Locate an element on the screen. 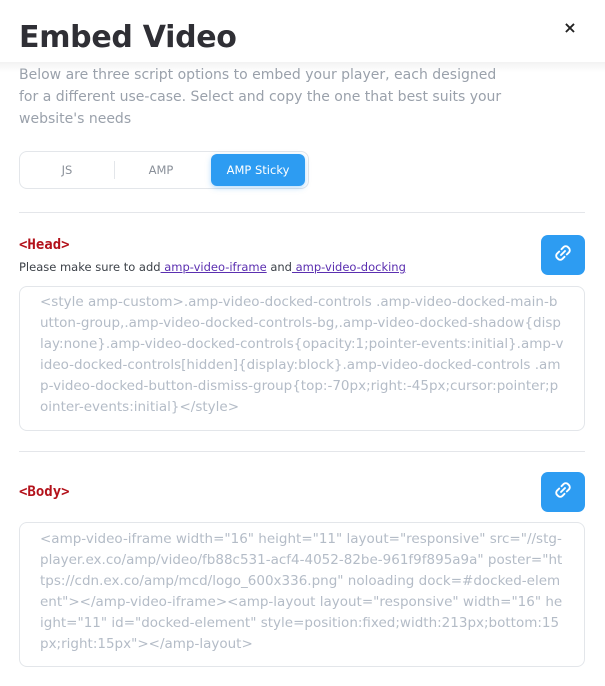 The width and height of the screenshot is (605, 686). tab-js: JS is located at coordinates (67, 170).